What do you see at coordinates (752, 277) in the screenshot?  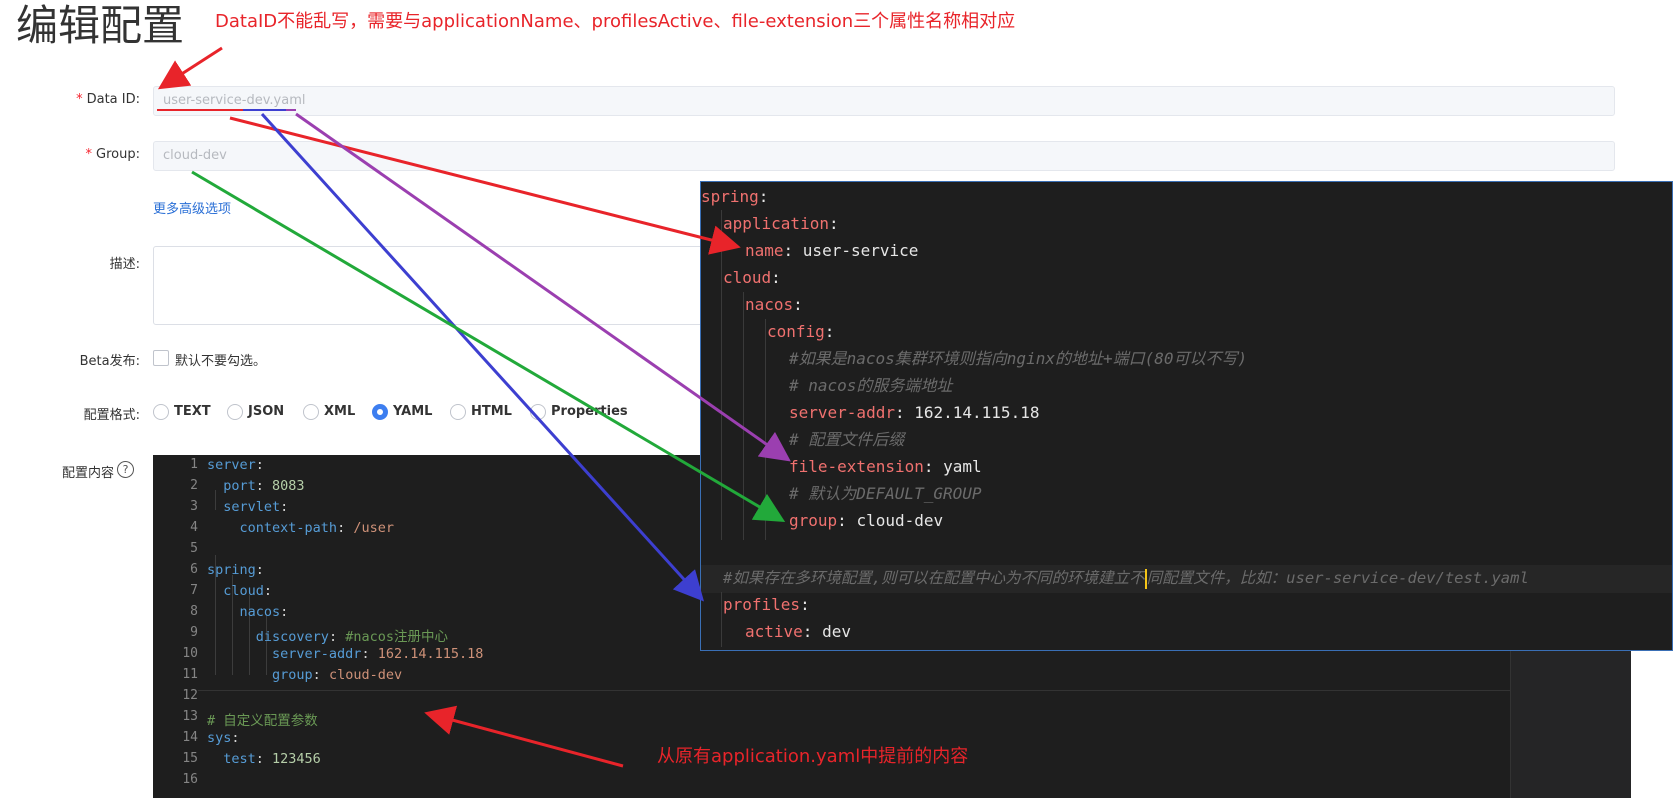 I see `yaml-line: cloud:` at bounding box center [752, 277].